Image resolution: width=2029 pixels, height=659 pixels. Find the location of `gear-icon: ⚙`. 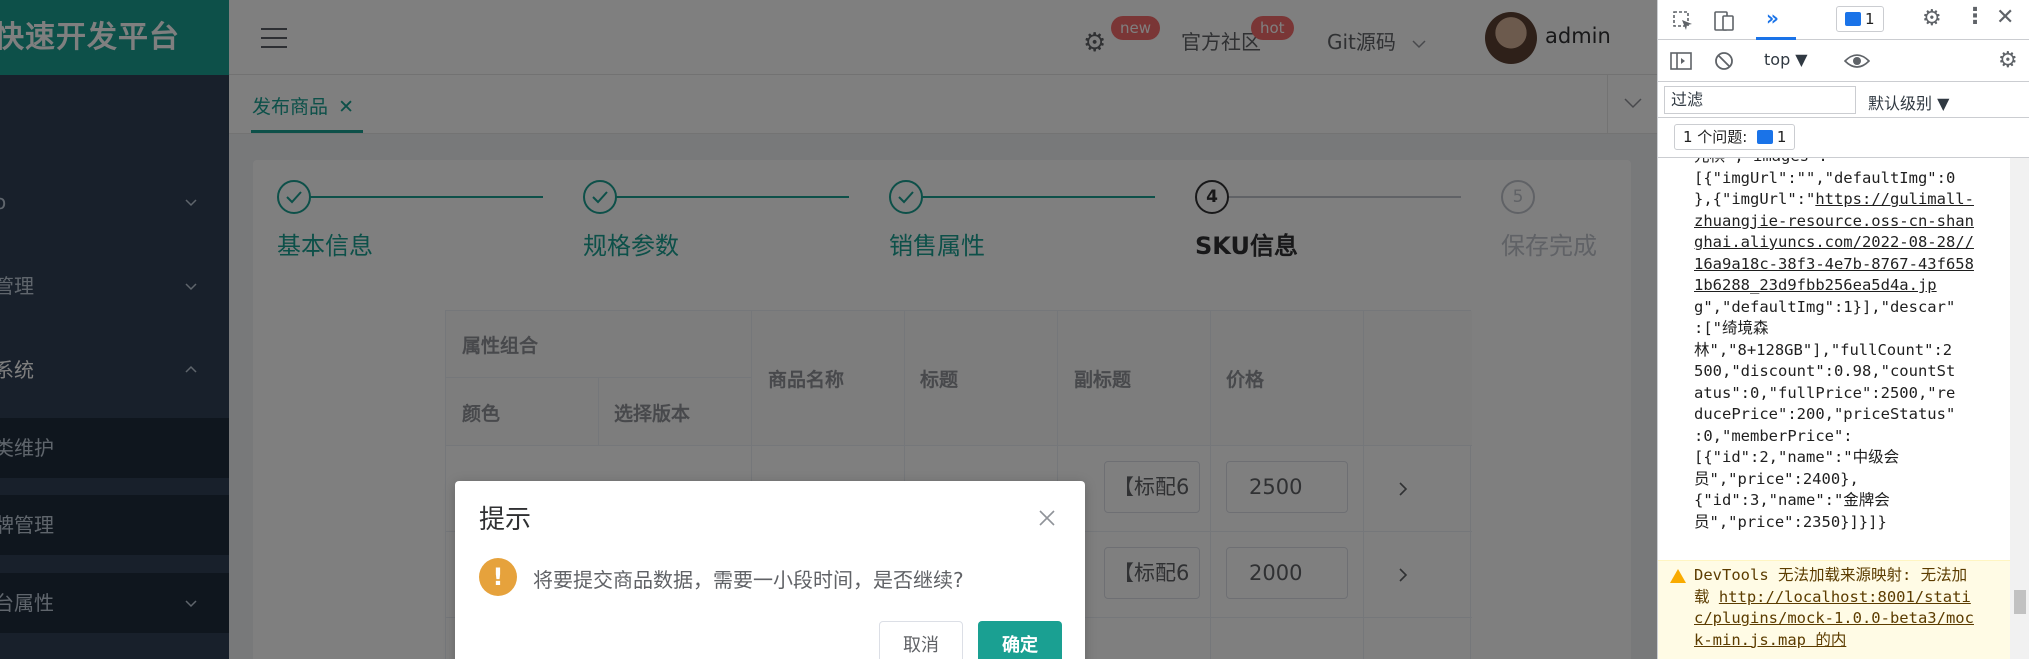

gear-icon: ⚙ is located at coordinates (1932, 18).